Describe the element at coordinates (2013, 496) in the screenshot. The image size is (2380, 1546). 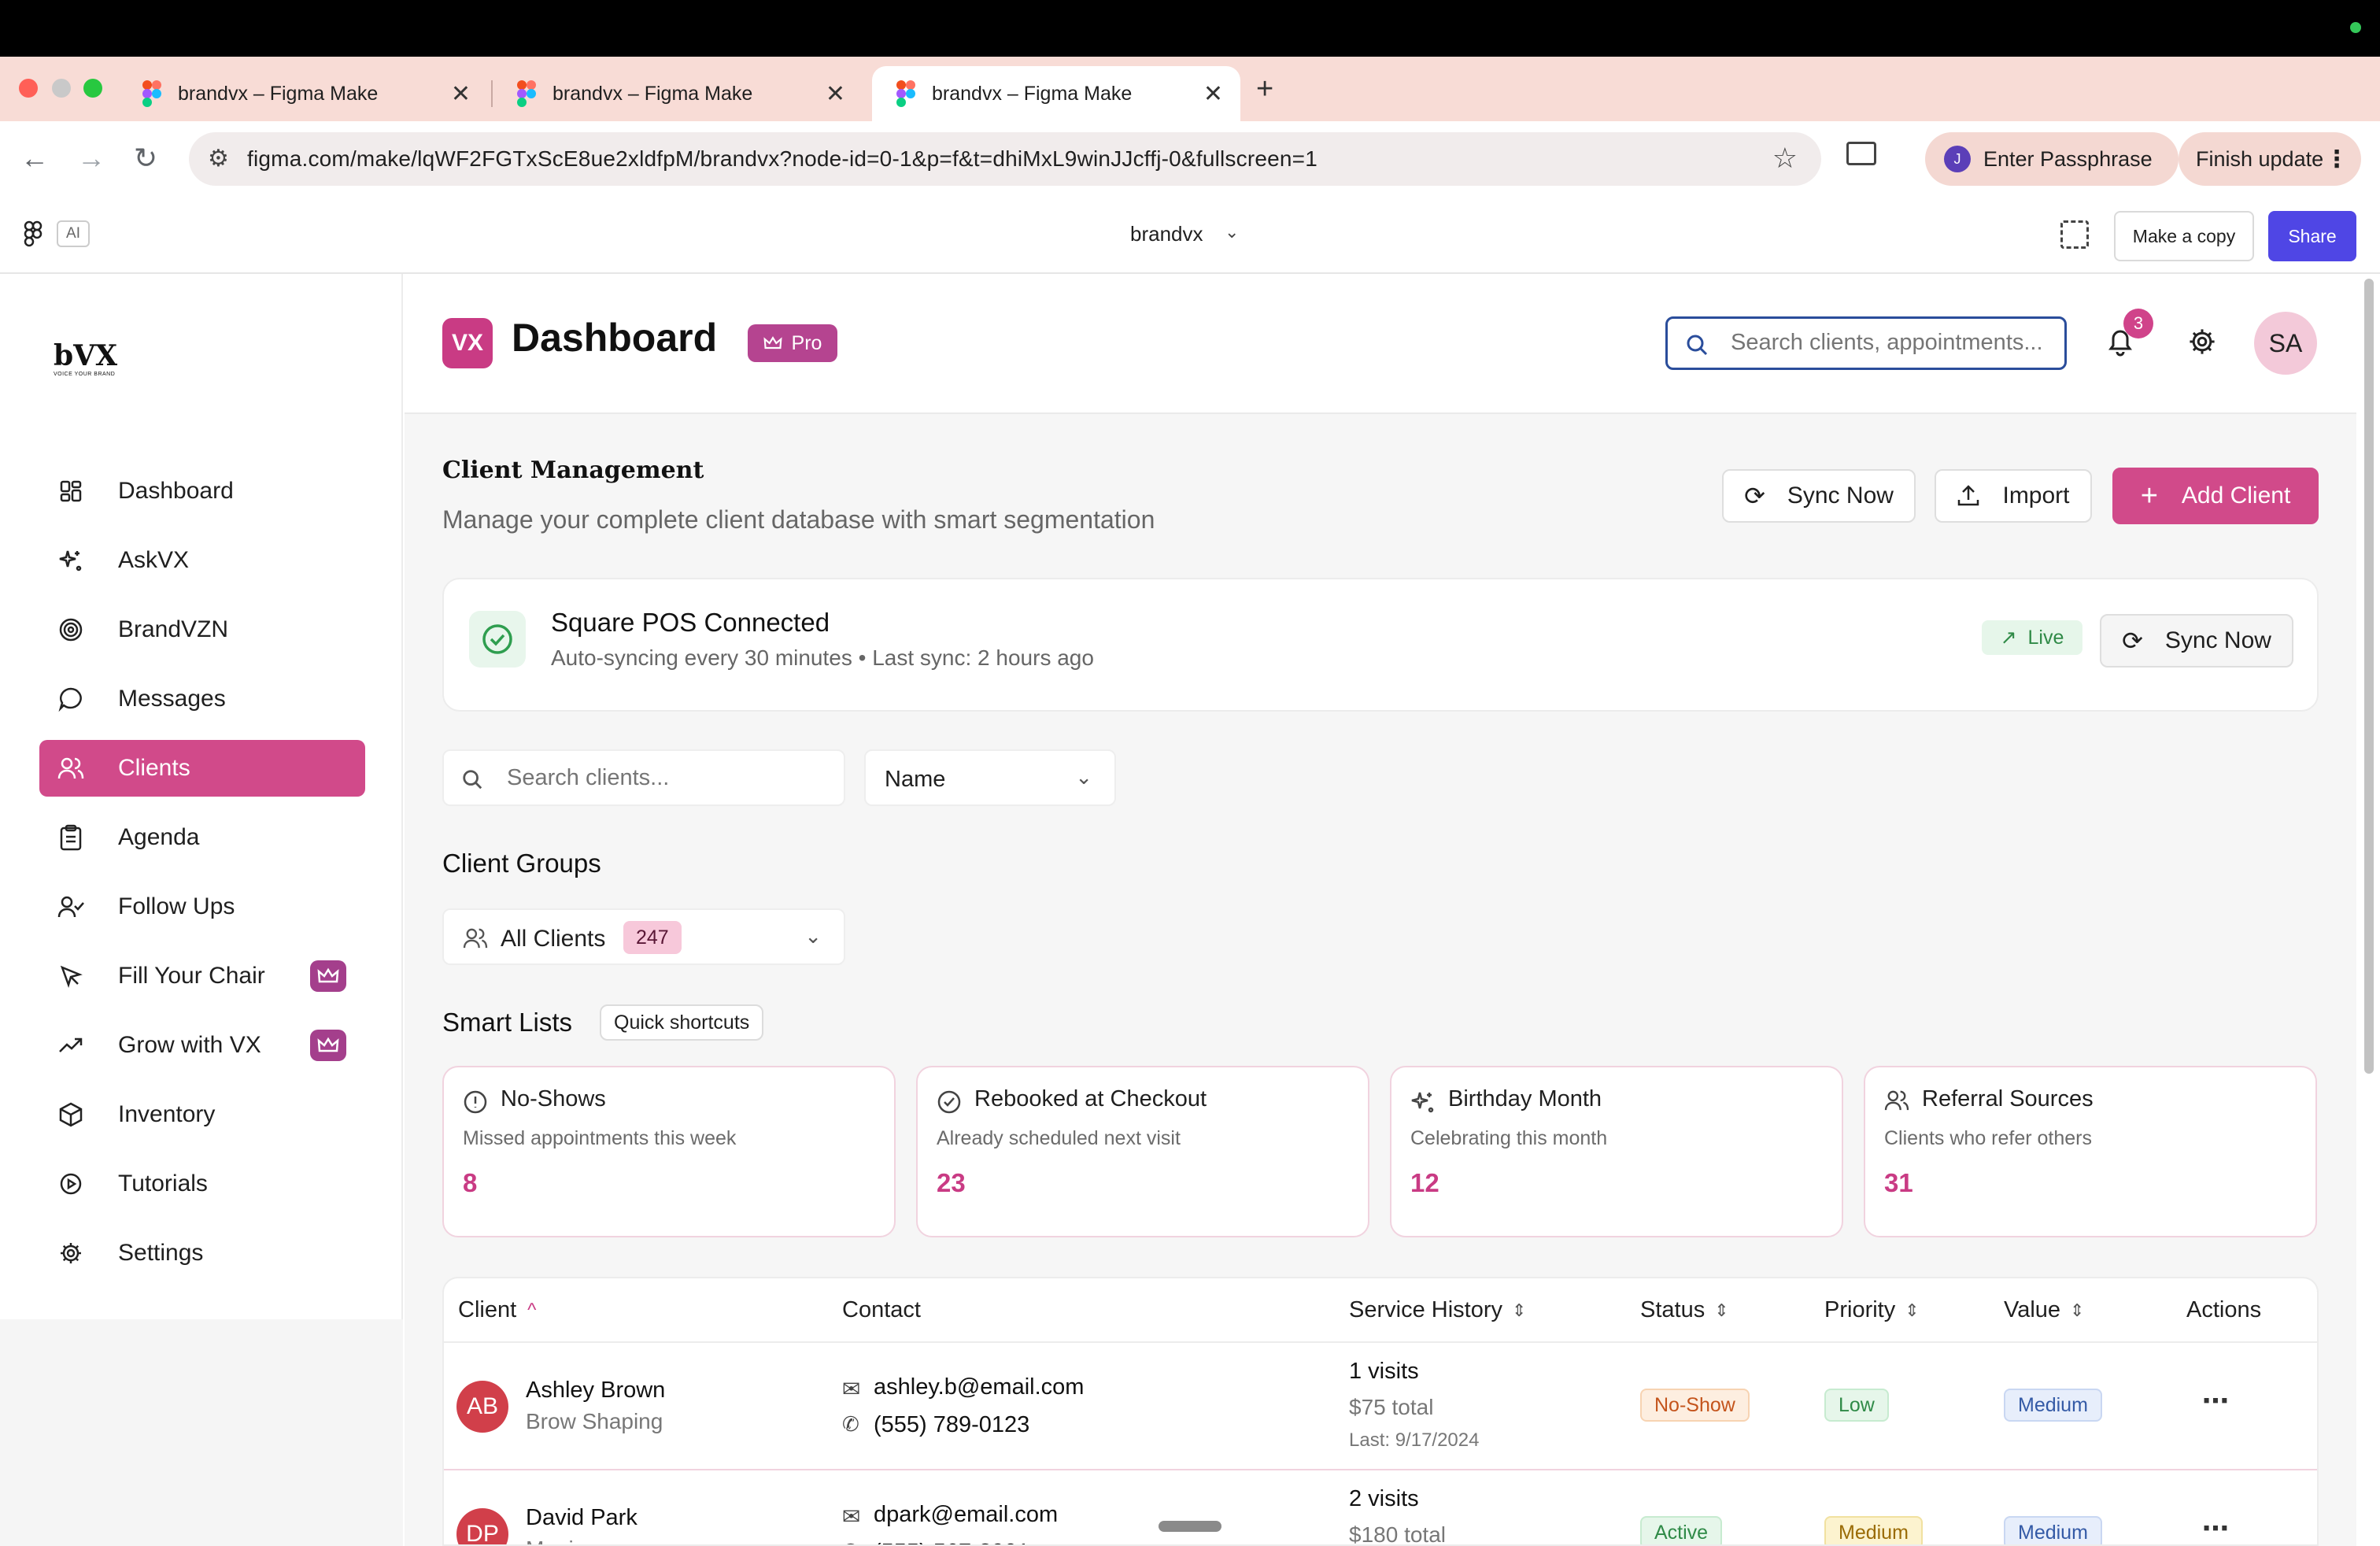
I see `import-button: Import` at that location.